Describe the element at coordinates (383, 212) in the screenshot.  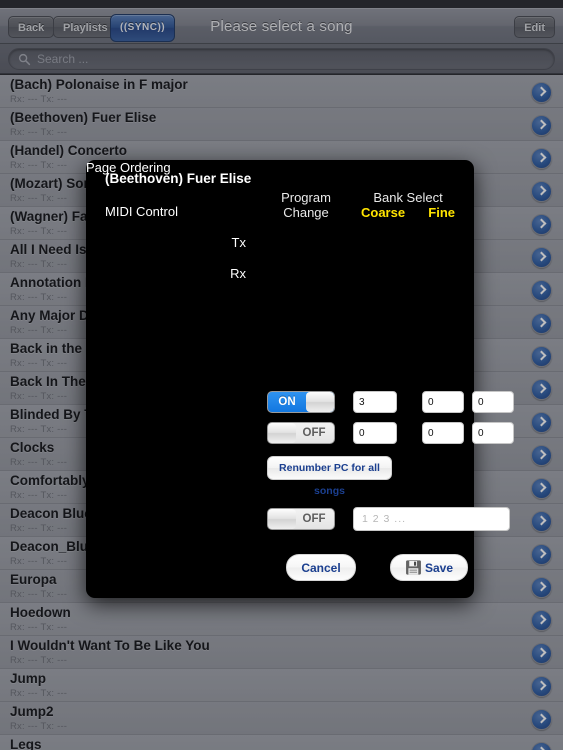
I see `bank-coarse-label: Coarse` at that location.